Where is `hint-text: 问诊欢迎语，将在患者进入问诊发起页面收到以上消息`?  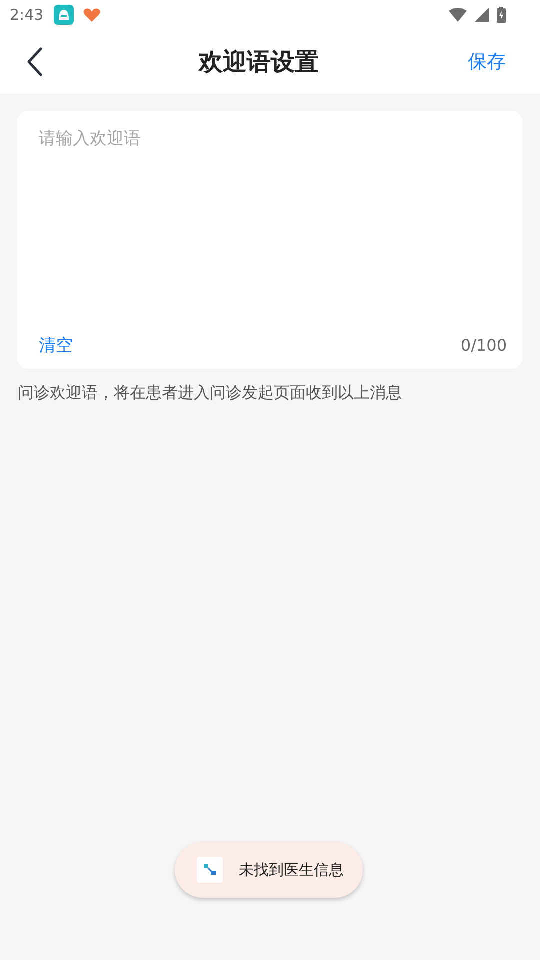
hint-text: 问诊欢迎语，将在患者进入问诊发起页面收到以上消息 is located at coordinates (210, 393).